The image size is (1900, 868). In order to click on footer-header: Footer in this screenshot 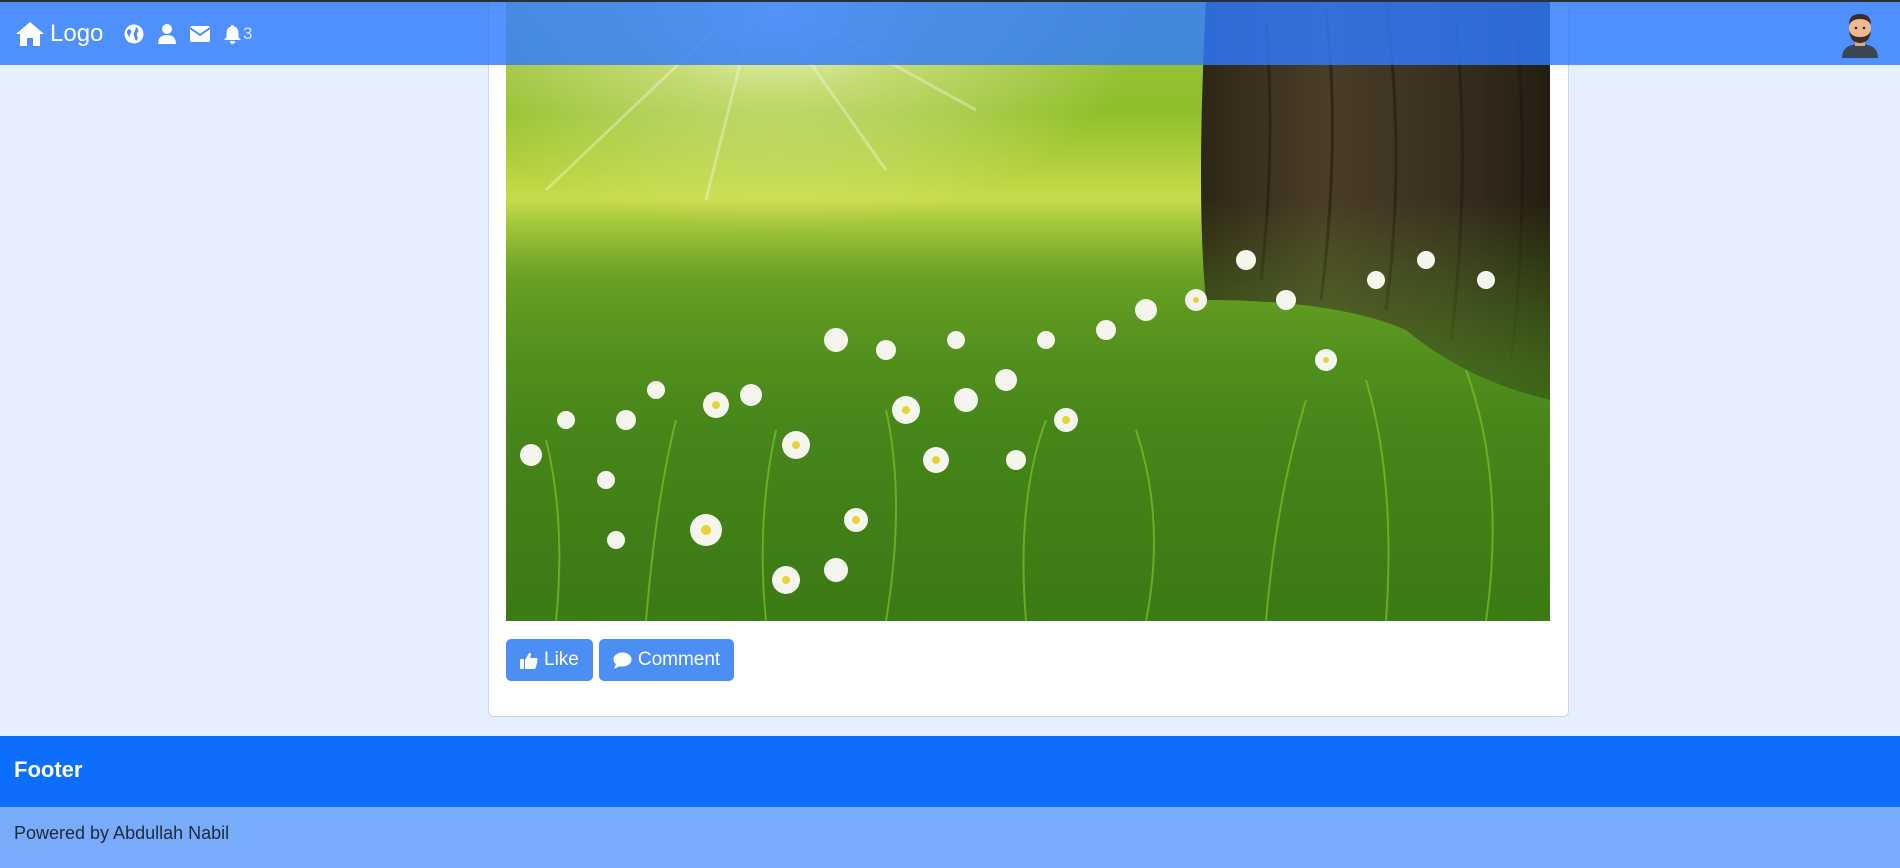, I will do `click(950, 771)`.